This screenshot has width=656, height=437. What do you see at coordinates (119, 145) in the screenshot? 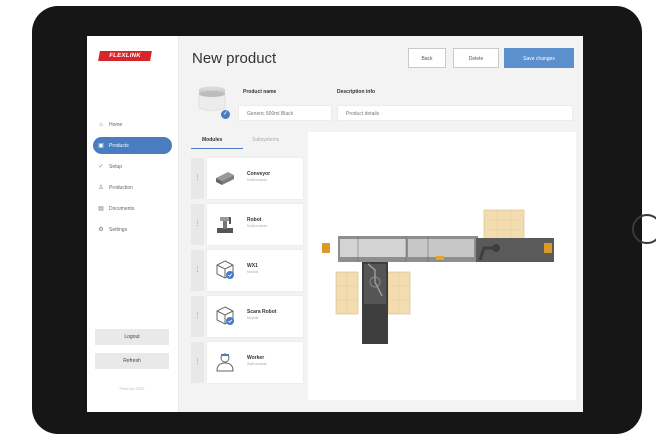
I see `sidebar-item-label: Products` at bounding box center [119, 145].